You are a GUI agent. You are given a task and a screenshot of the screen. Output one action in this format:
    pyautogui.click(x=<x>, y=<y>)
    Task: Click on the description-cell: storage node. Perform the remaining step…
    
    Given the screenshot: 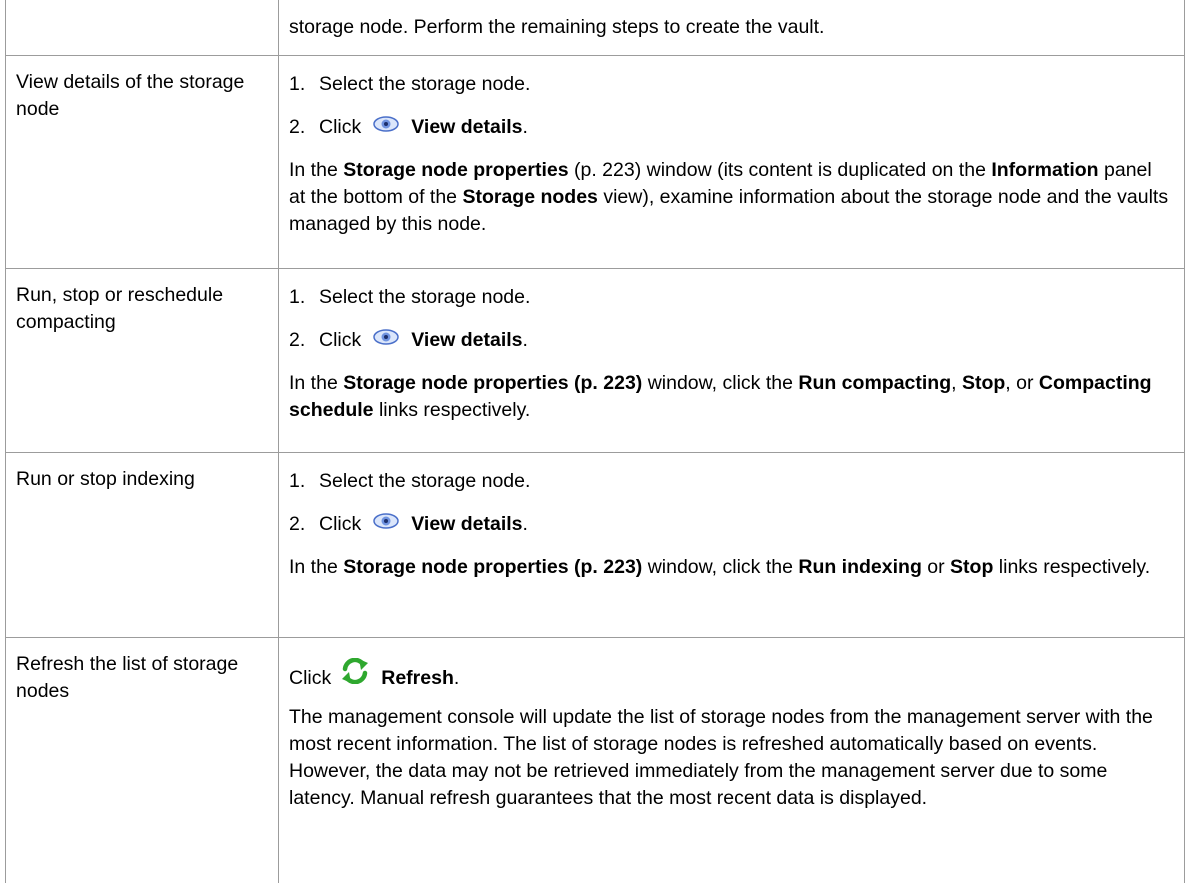 What is the action you would take?
    pyautogui.click(x=731, y=28)
    